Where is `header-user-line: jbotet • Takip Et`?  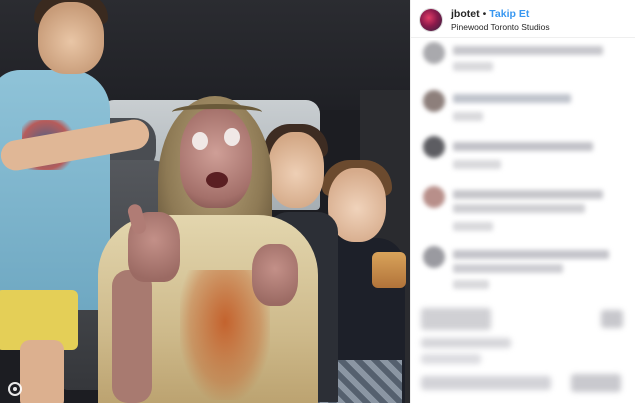
header-user-line: jbotet • Takip Et is located at coordinates (490, 14).